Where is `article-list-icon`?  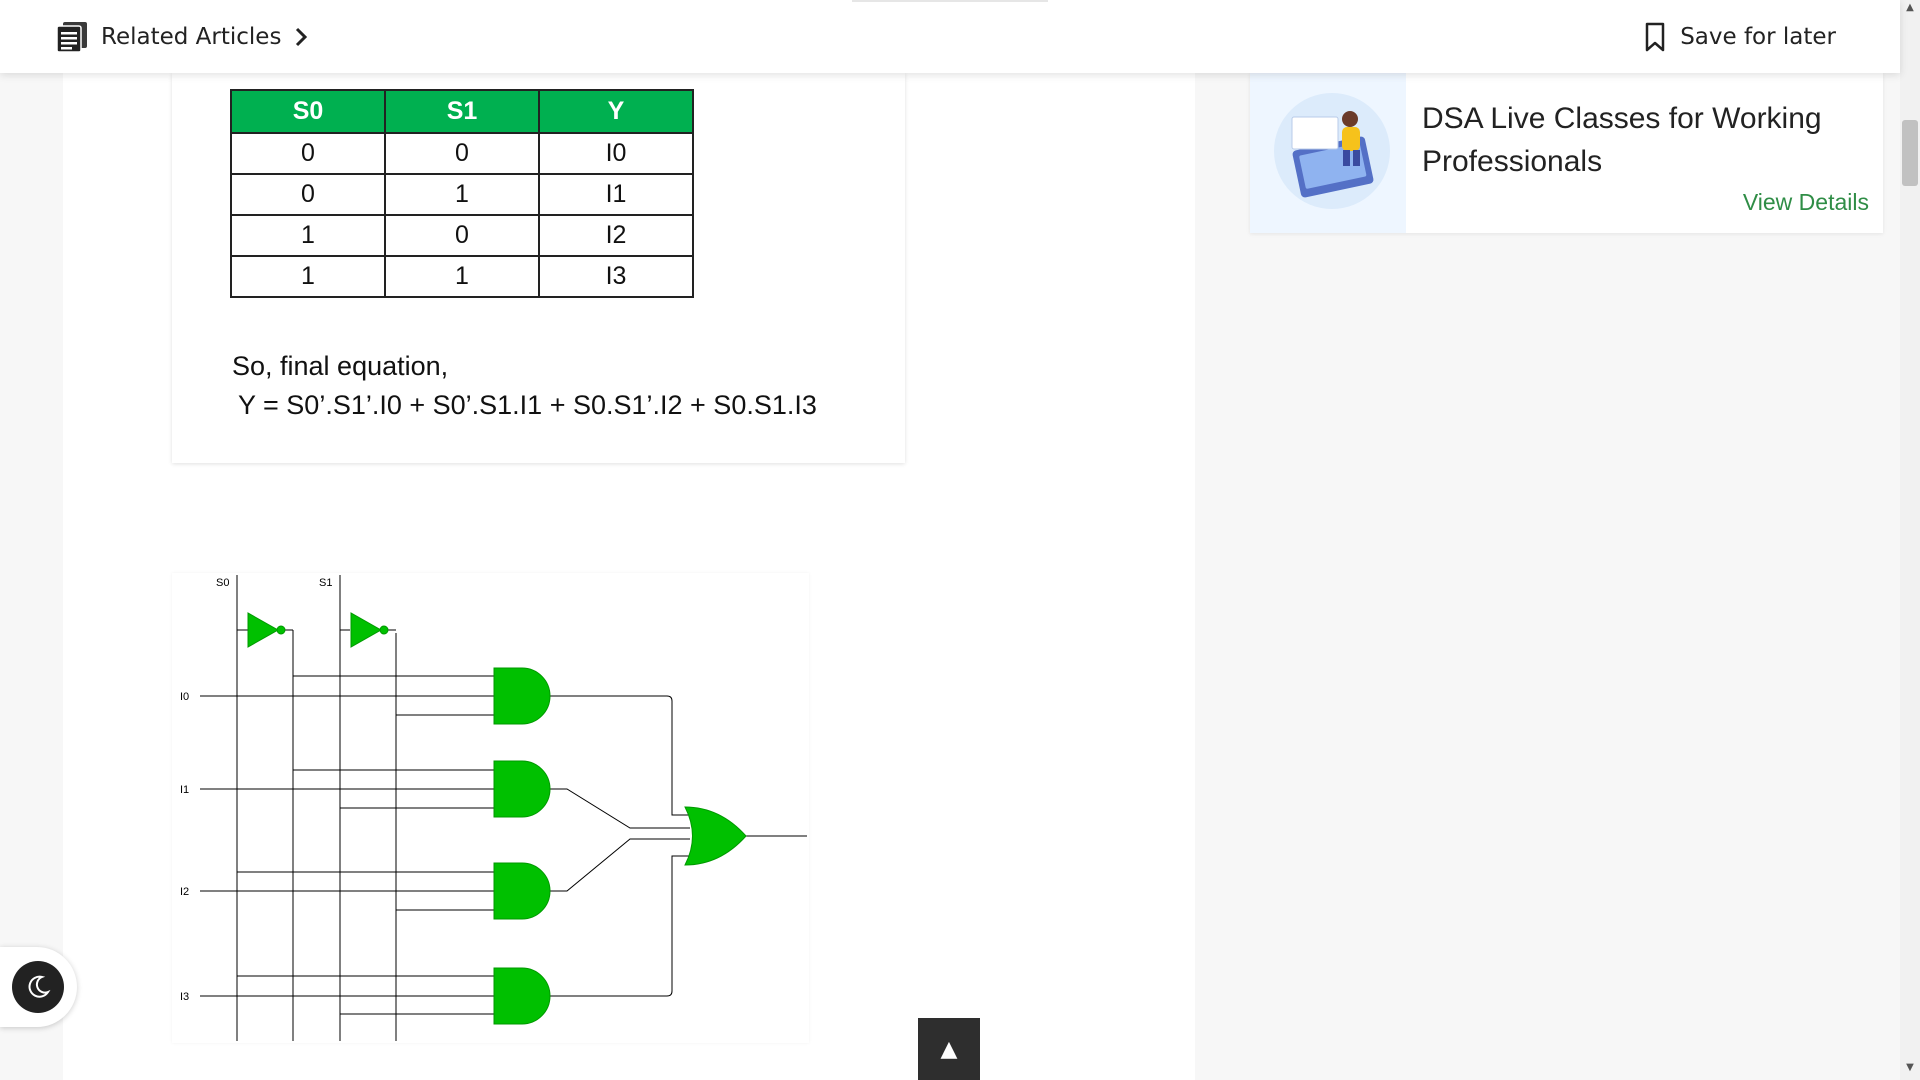 article-list-icon is located at coordinates (71, 37).